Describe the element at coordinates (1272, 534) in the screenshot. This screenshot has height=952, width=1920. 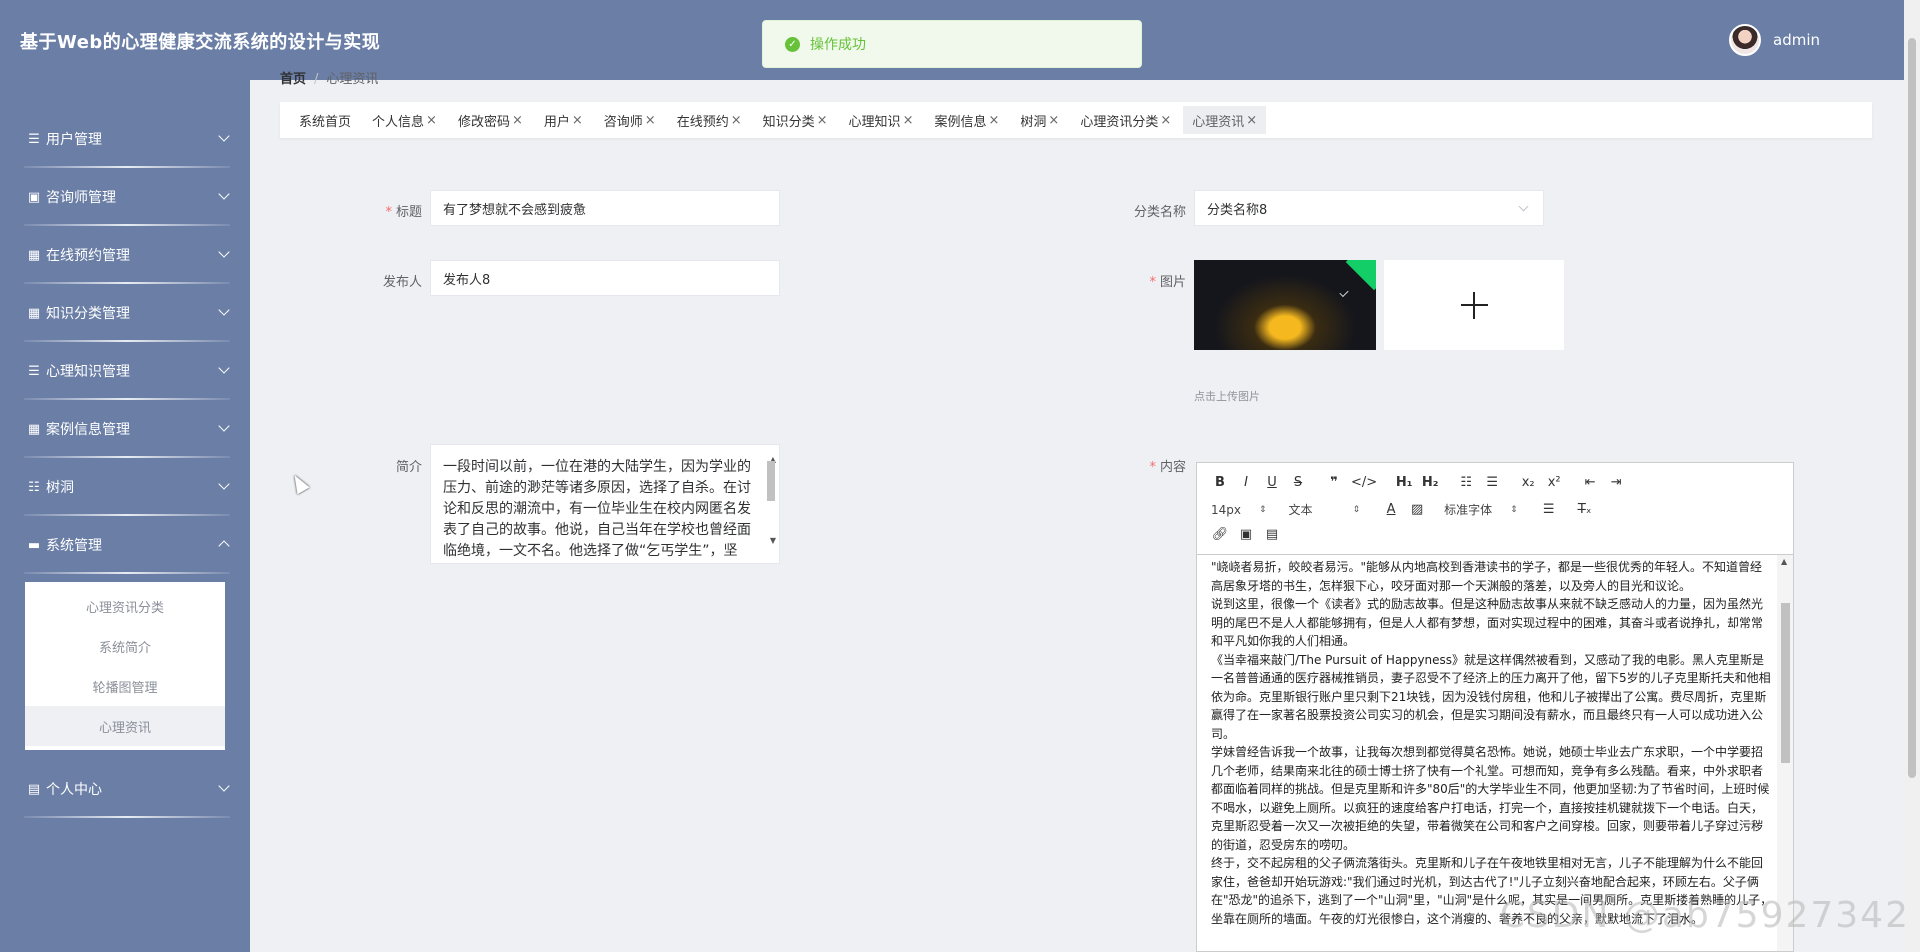
I see `video-icon: ▤` at that location.